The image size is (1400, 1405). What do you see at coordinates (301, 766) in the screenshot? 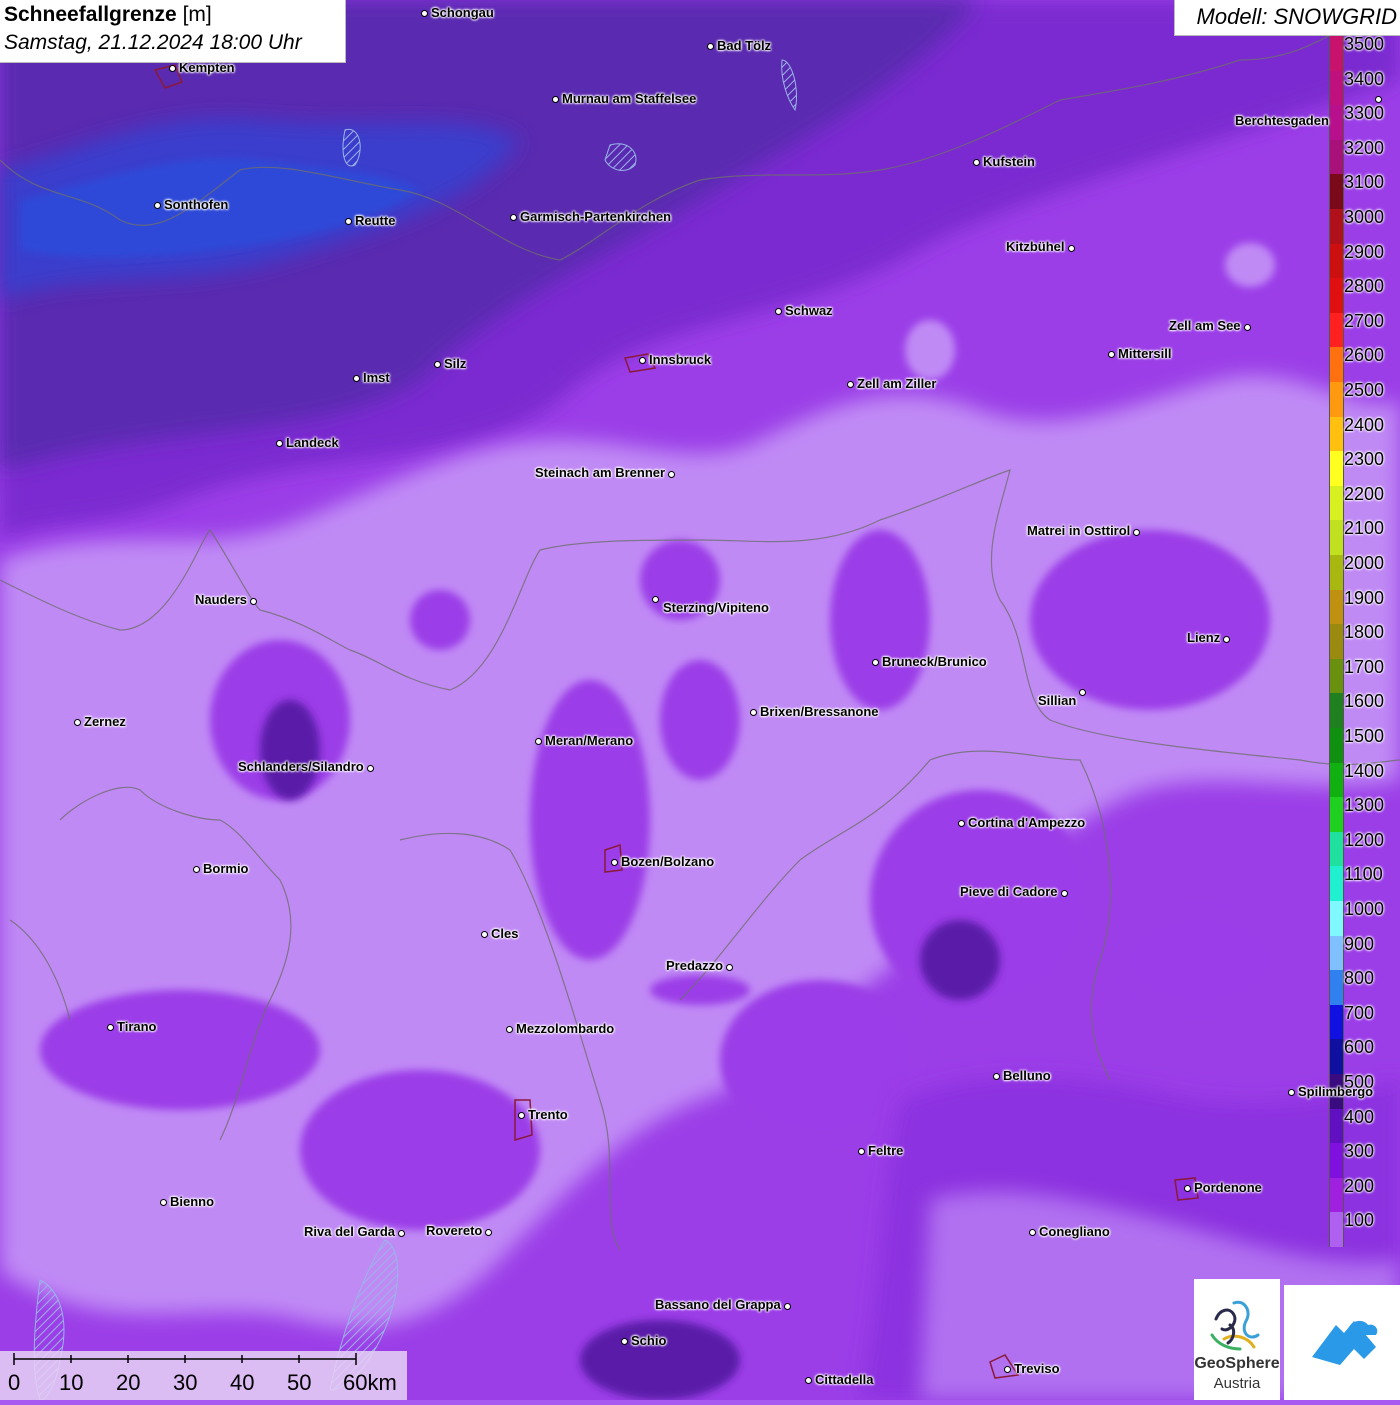
I see `city-label: Schlanders/Silandro` at bounding box center [301, 766].